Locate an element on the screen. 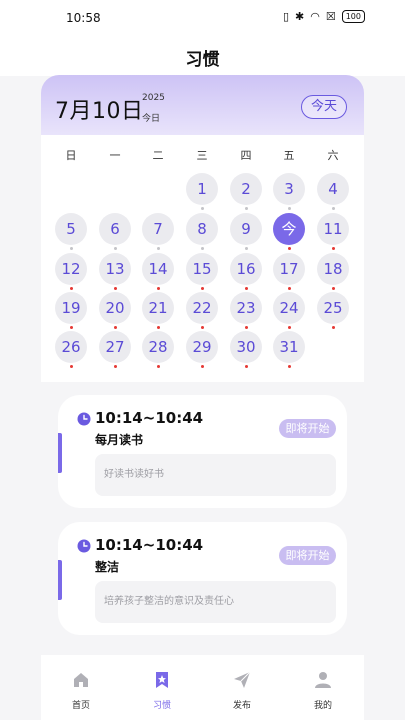 The height and width of the screenshot is (720, 405). calendar-day: 28 is located at coordinates (158, 347).